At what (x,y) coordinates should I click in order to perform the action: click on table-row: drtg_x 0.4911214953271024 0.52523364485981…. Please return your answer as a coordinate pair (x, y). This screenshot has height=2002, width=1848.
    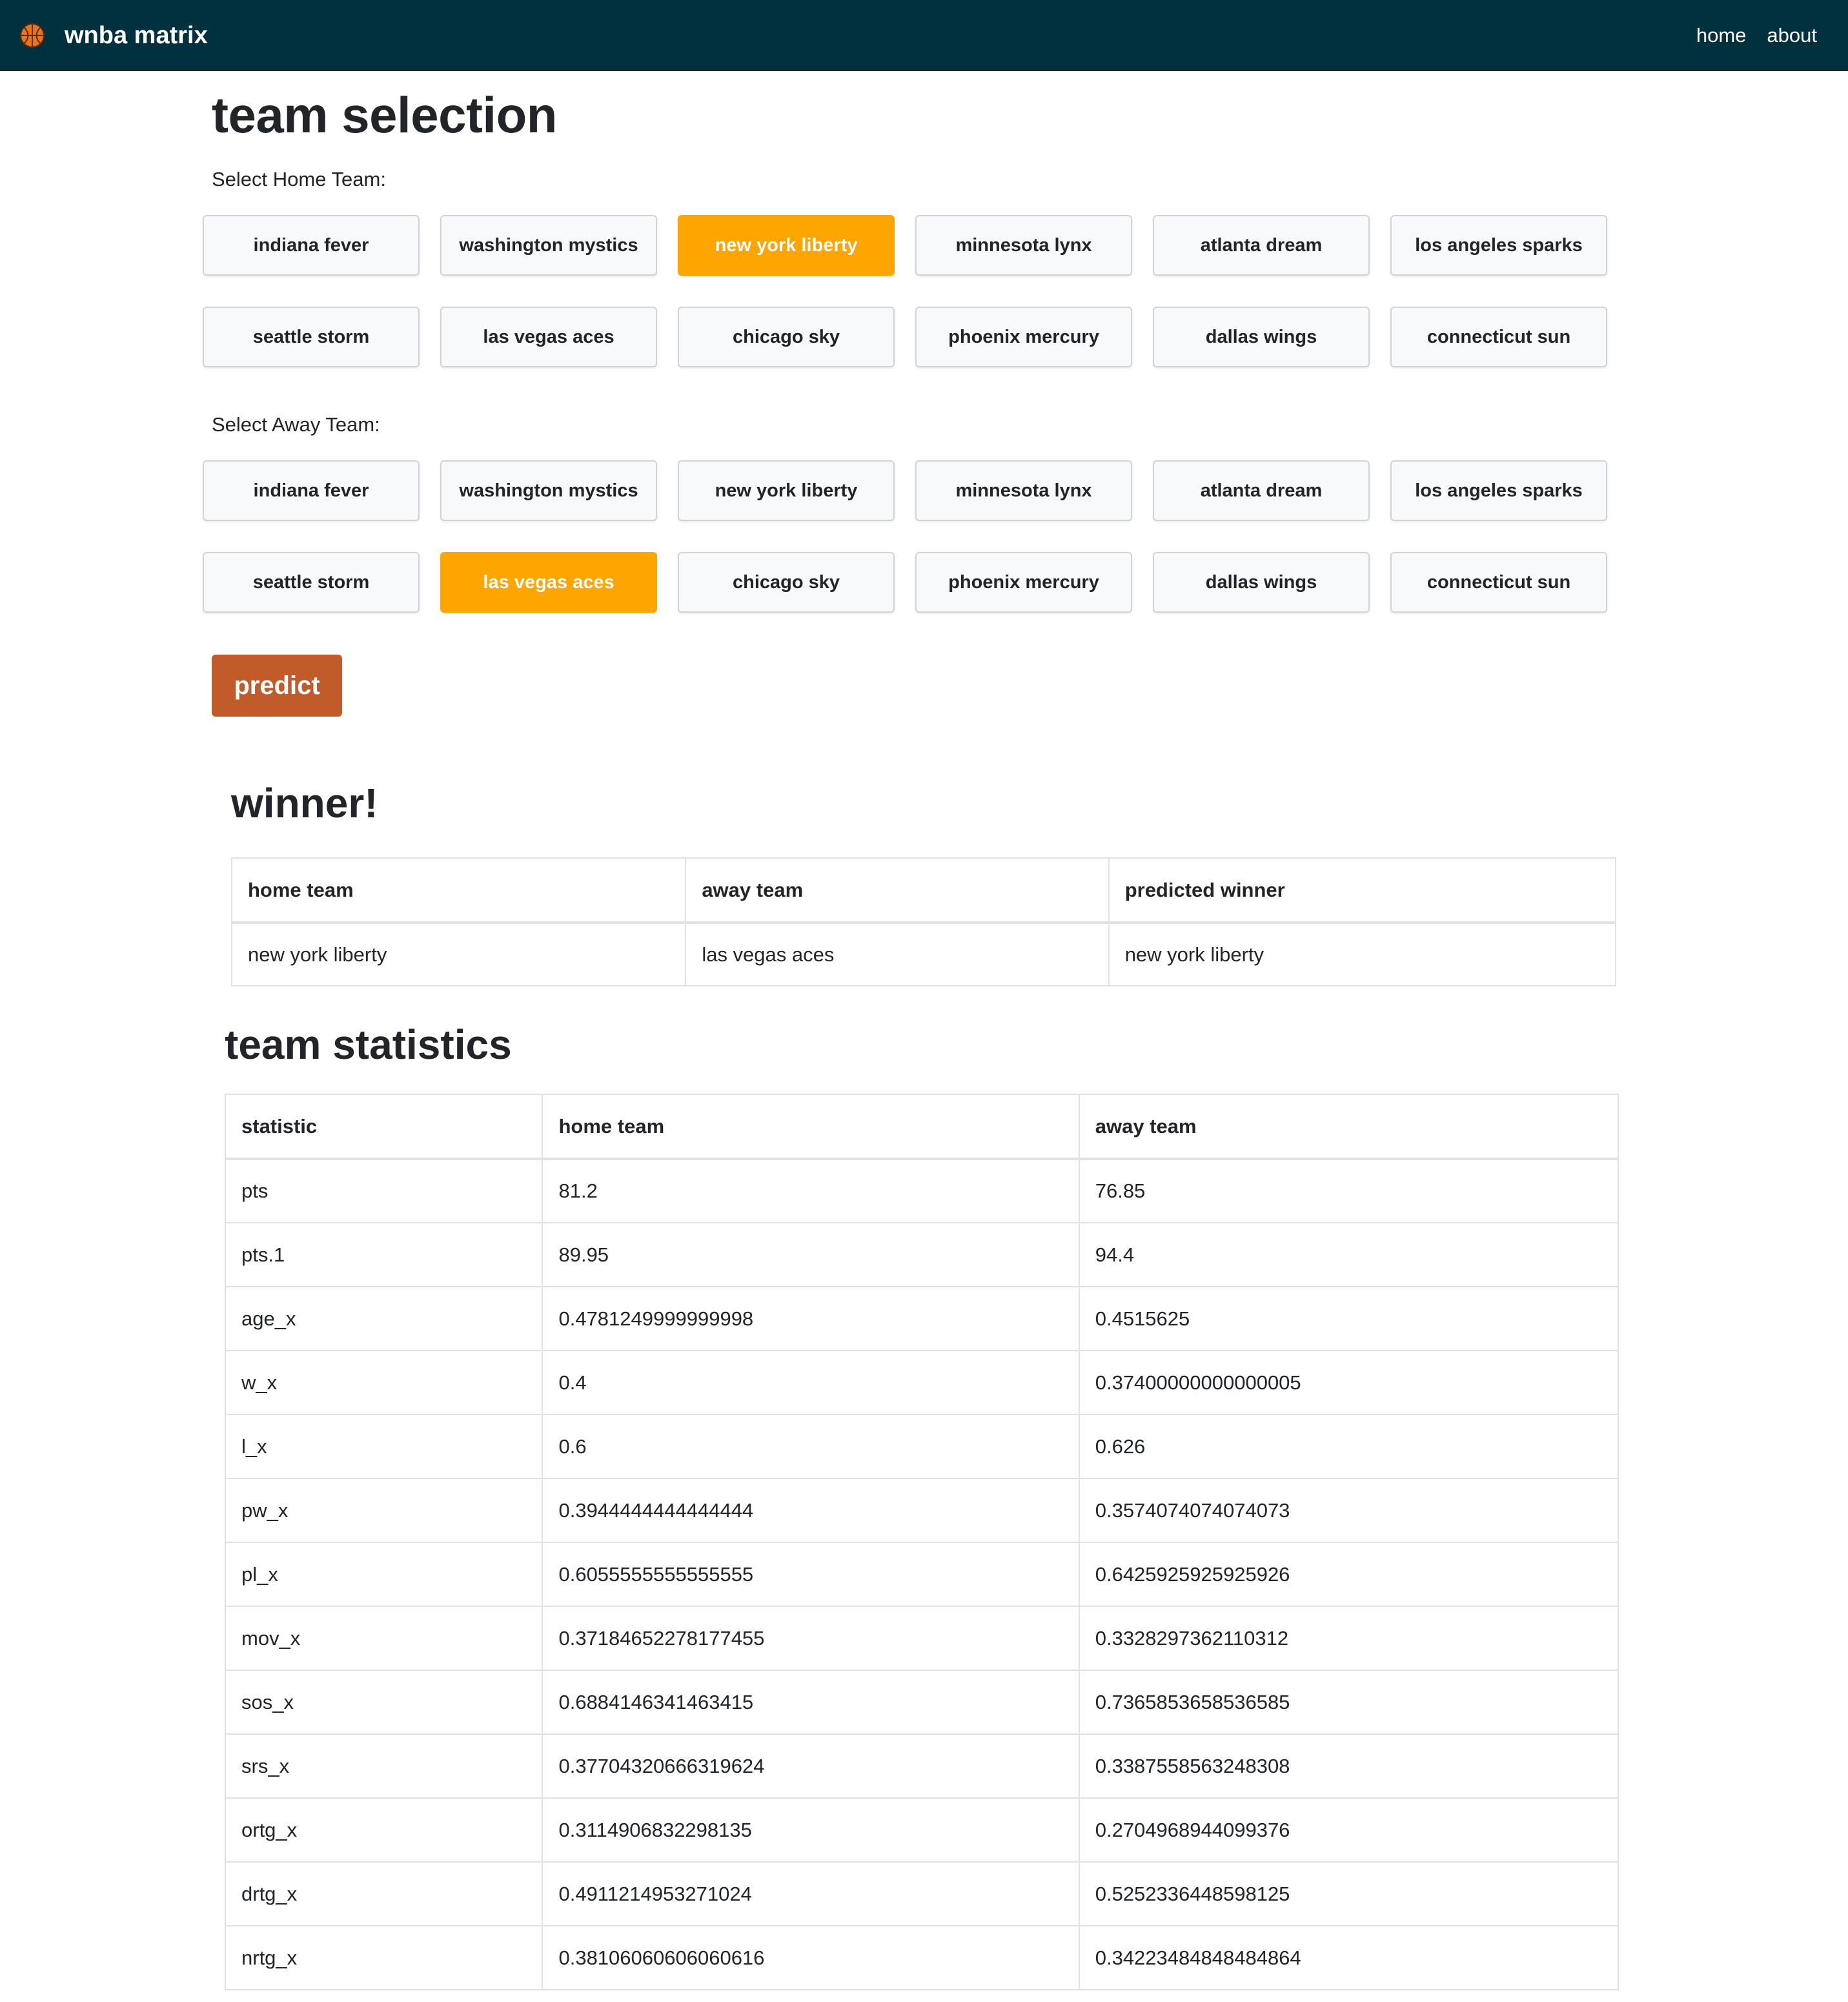
    Looking at the image, I should click on (922, 1893).